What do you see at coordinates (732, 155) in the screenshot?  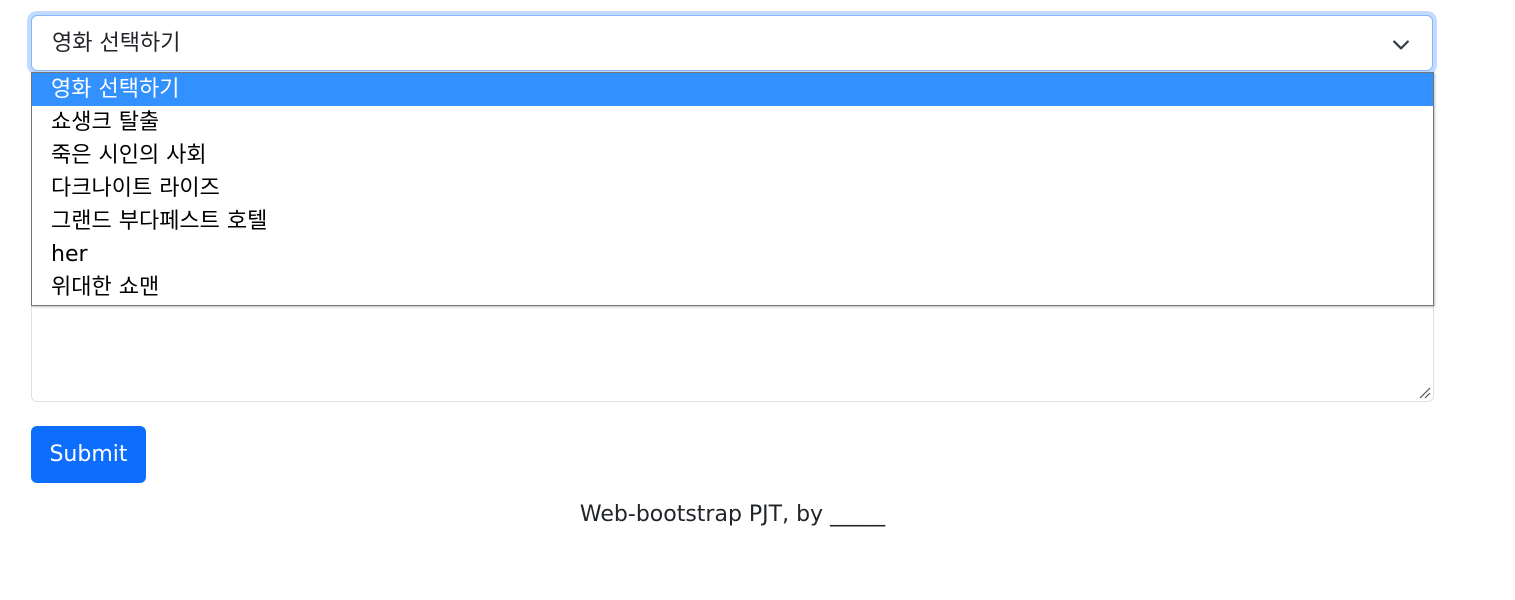 I see `option-dead-poets-society: 죽은 시인의 사회` at bounding box center [732, 155].